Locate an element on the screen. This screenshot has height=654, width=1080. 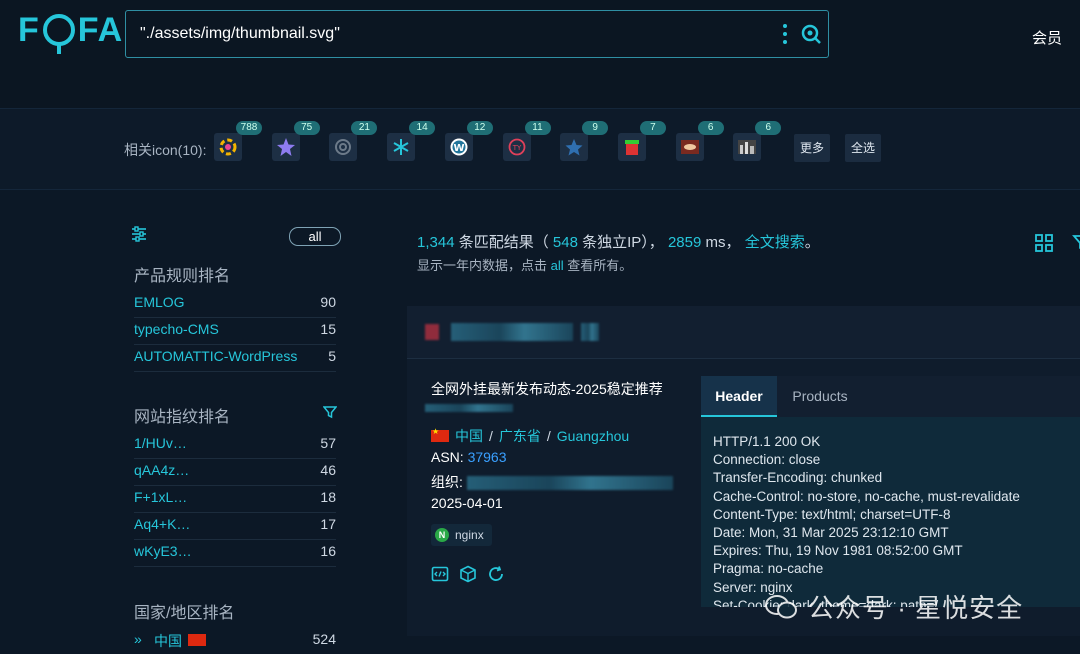
ty-circle-icon: TY is located at coordinates (516, 147).